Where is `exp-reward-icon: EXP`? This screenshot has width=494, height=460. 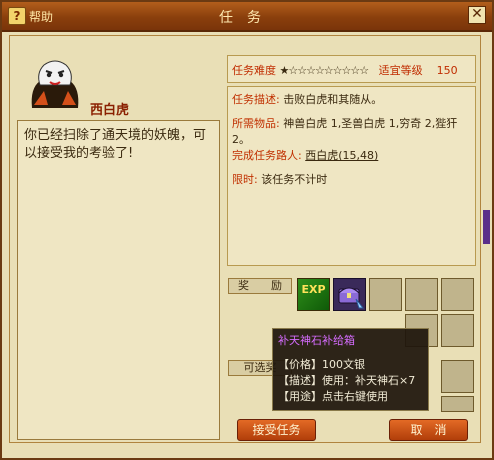 exp-reward-icon: EXP is located at coordinates (313, 294).